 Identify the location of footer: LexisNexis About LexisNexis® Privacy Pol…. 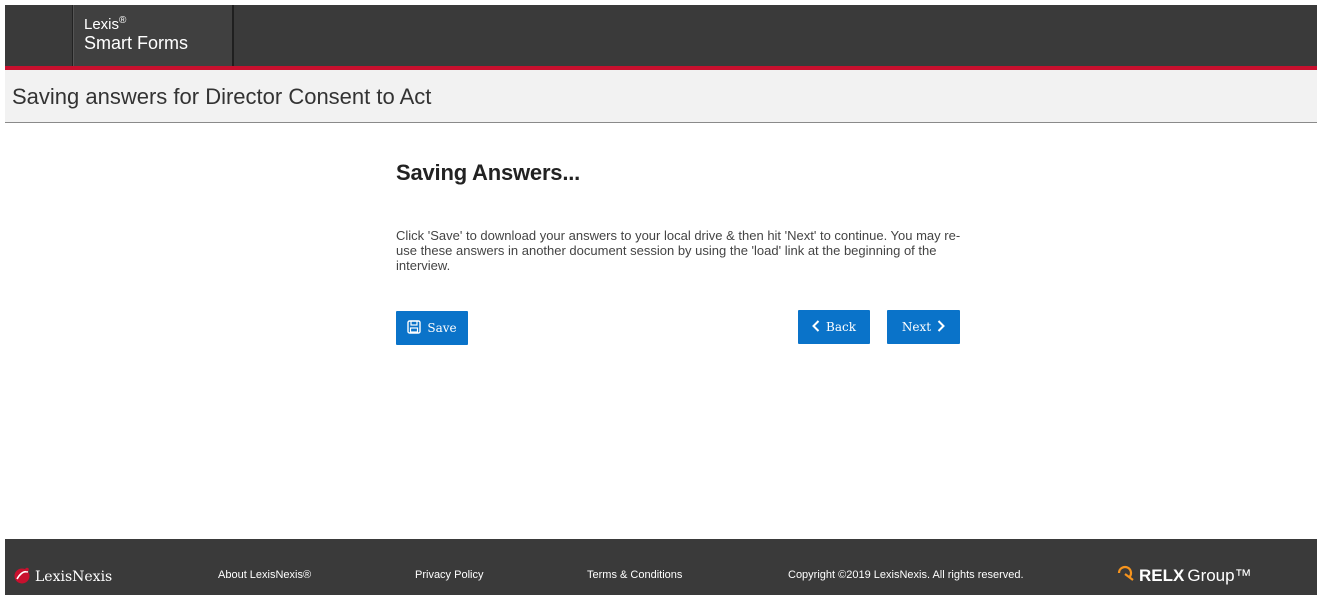
(661, 567).